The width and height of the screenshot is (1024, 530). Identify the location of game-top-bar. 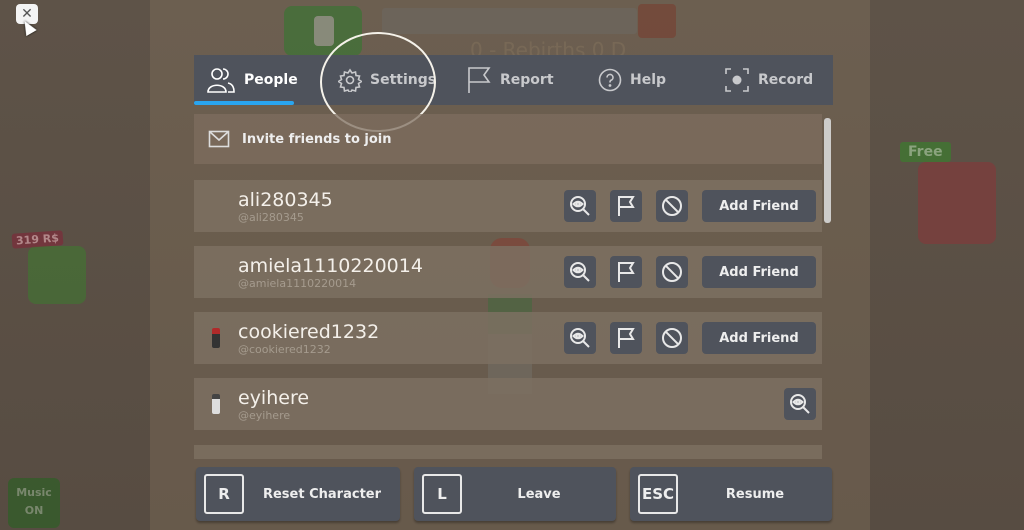
(509, 21).